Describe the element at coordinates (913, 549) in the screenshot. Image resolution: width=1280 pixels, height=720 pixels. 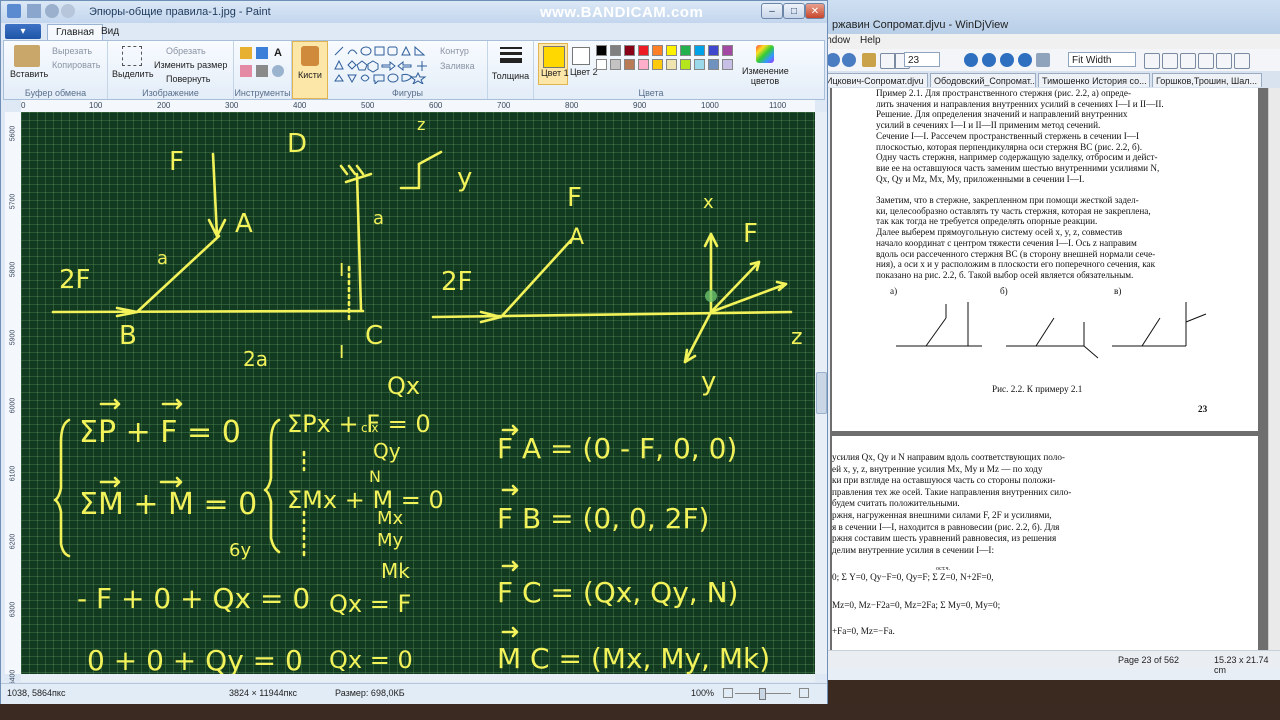
I see `page-text-line: делим внутренние усилия в сечении I—I:` at that location.